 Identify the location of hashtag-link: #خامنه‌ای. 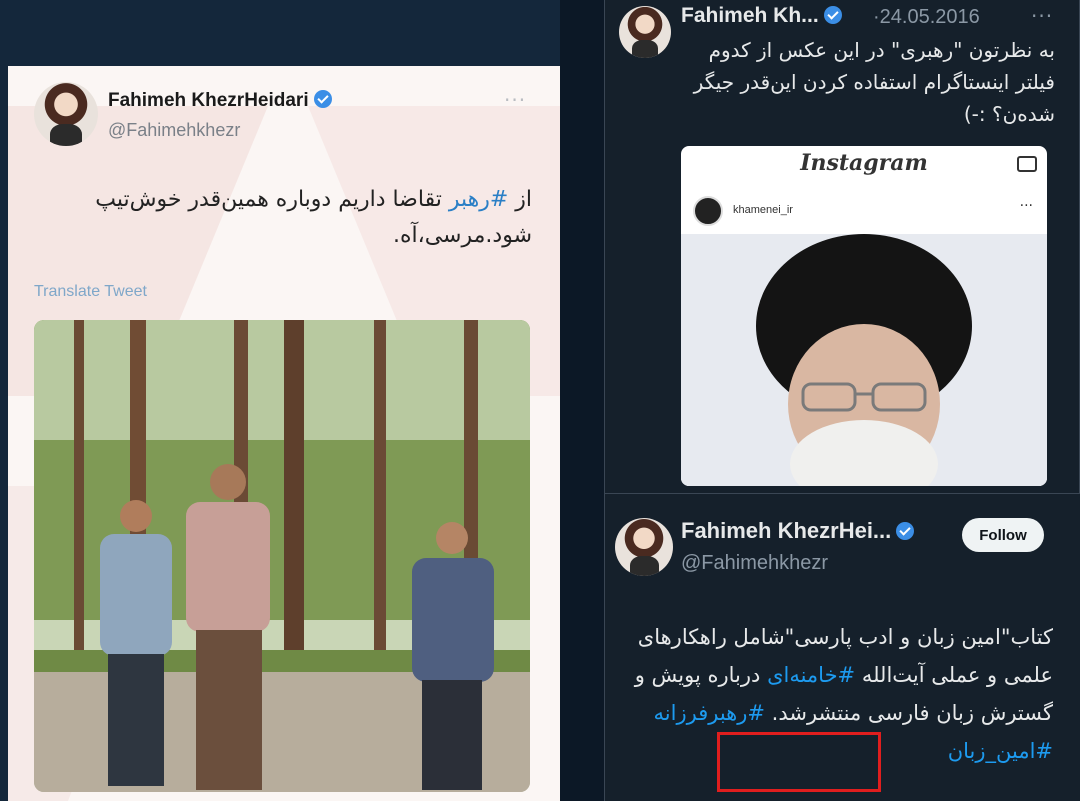
(811, 675).